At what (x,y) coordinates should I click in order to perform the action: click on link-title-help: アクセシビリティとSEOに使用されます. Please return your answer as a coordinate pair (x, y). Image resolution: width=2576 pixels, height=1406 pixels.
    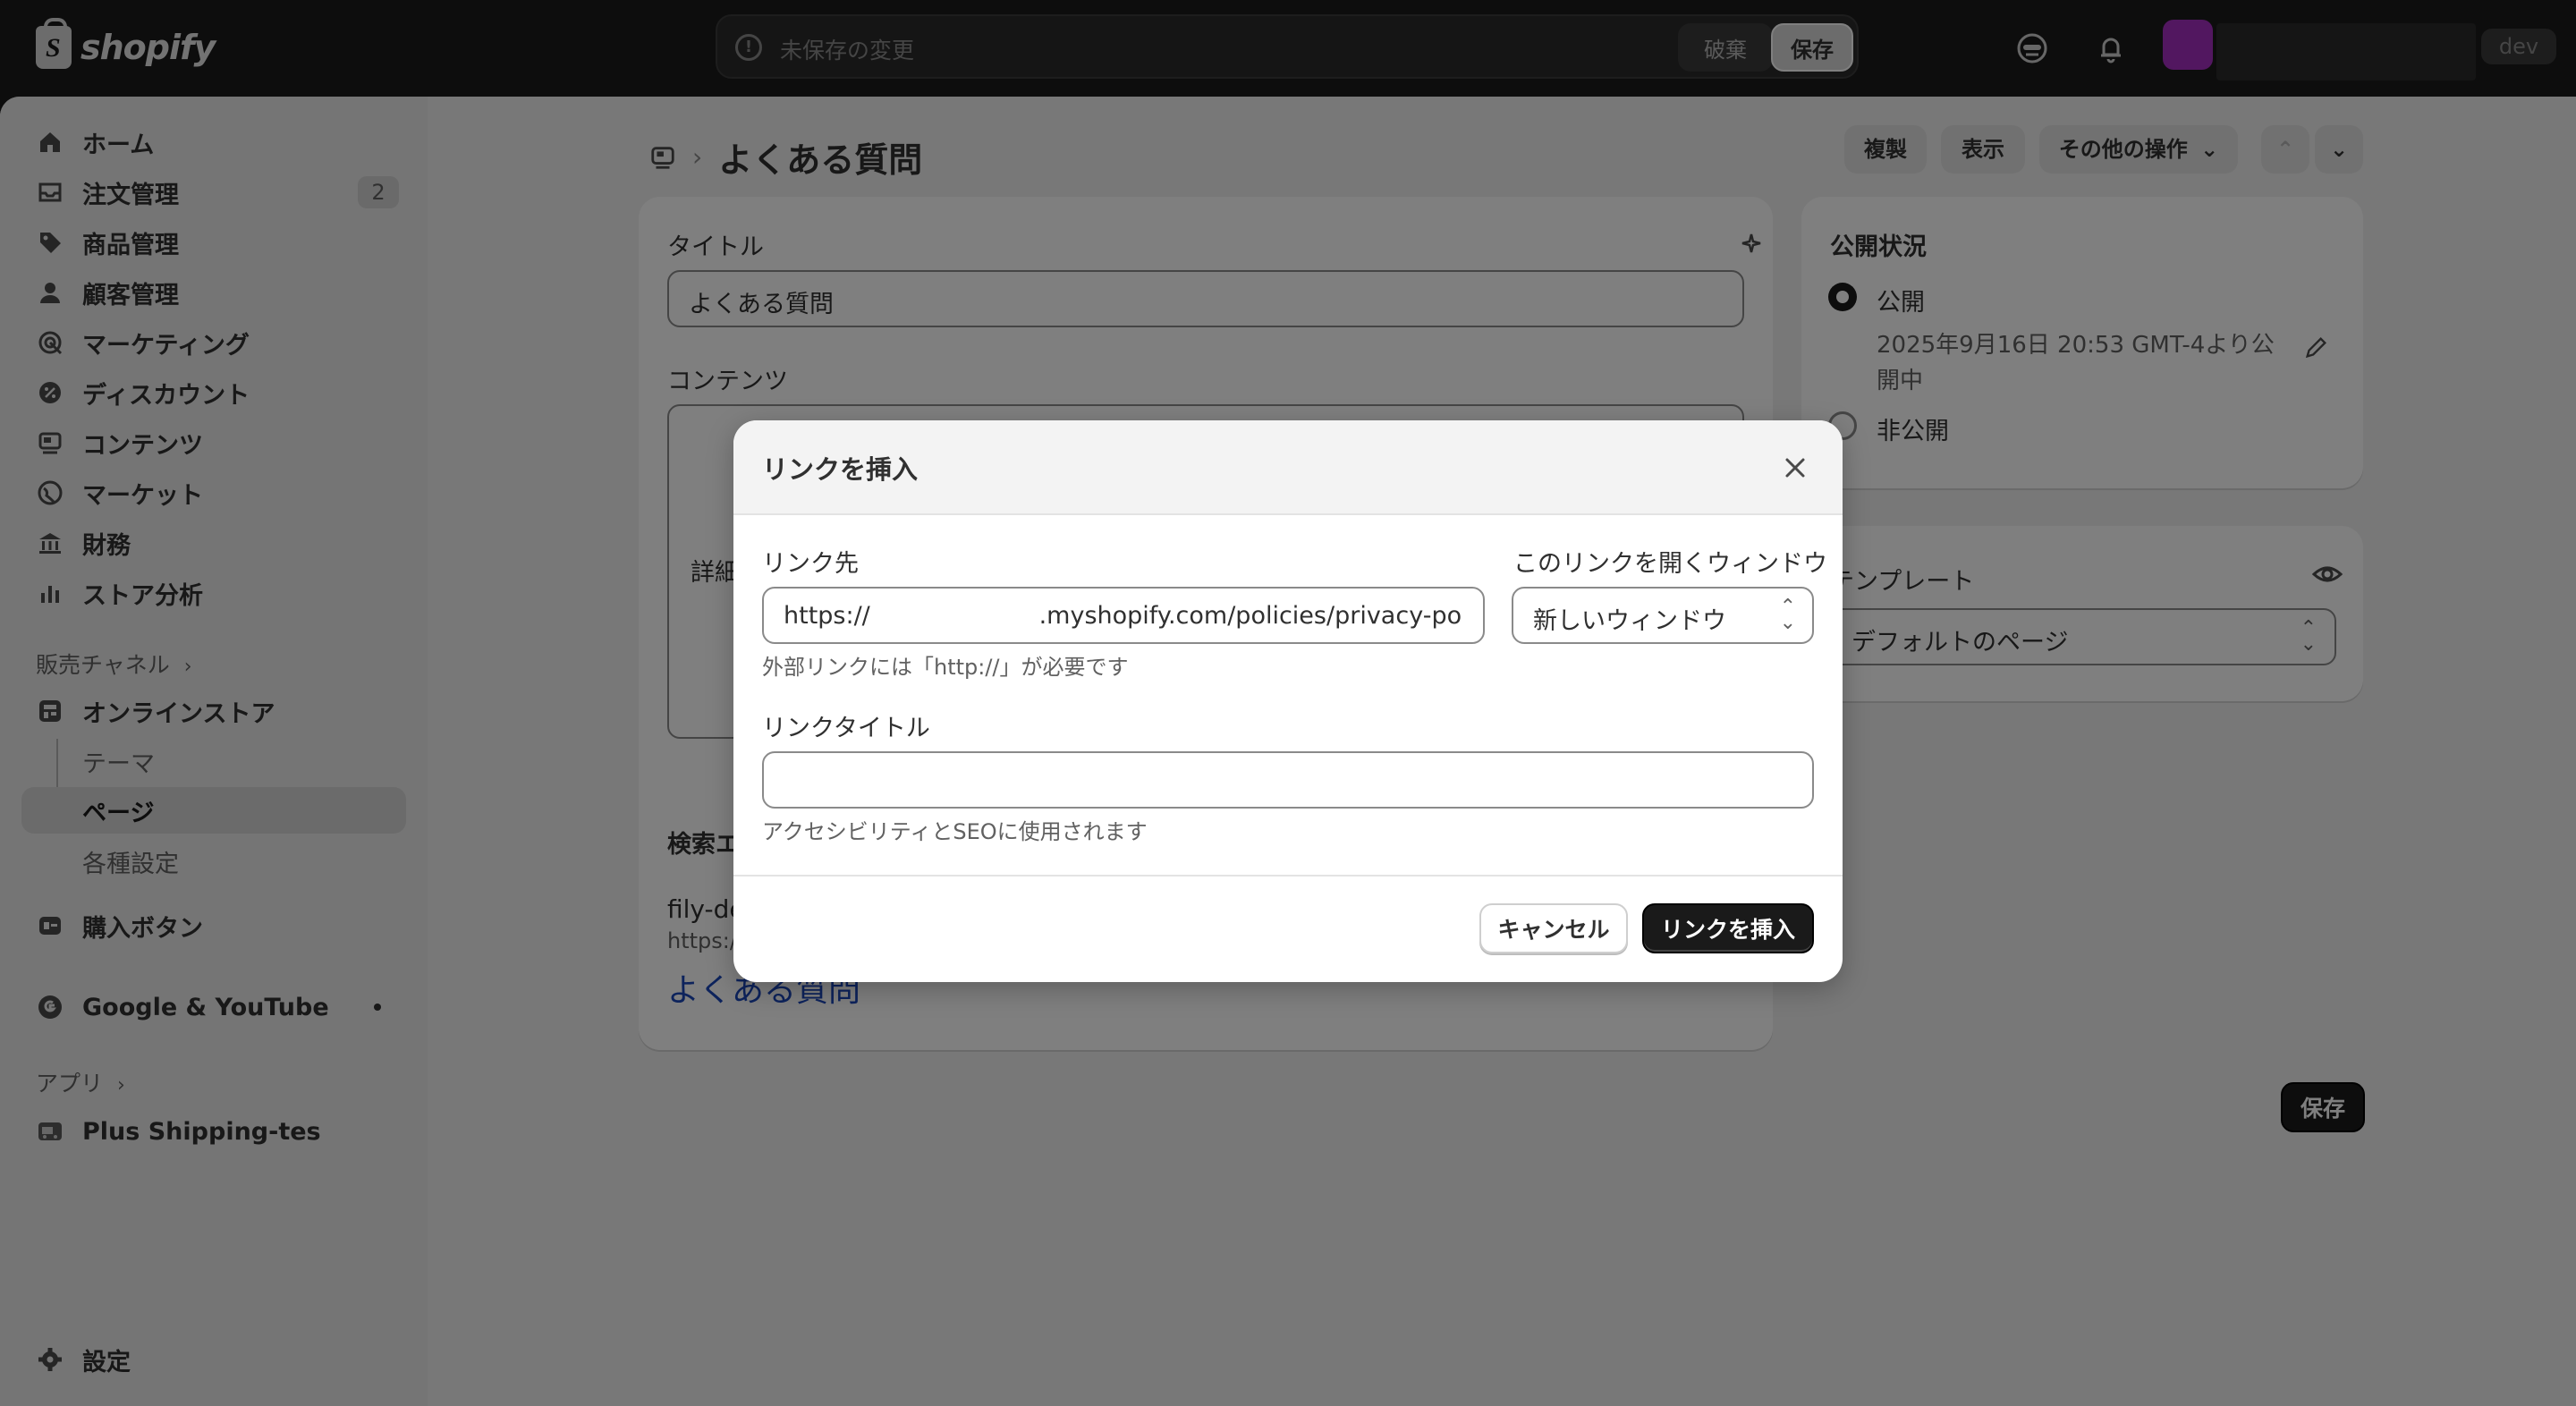
    Looking at the image, I should click on (955, 832).